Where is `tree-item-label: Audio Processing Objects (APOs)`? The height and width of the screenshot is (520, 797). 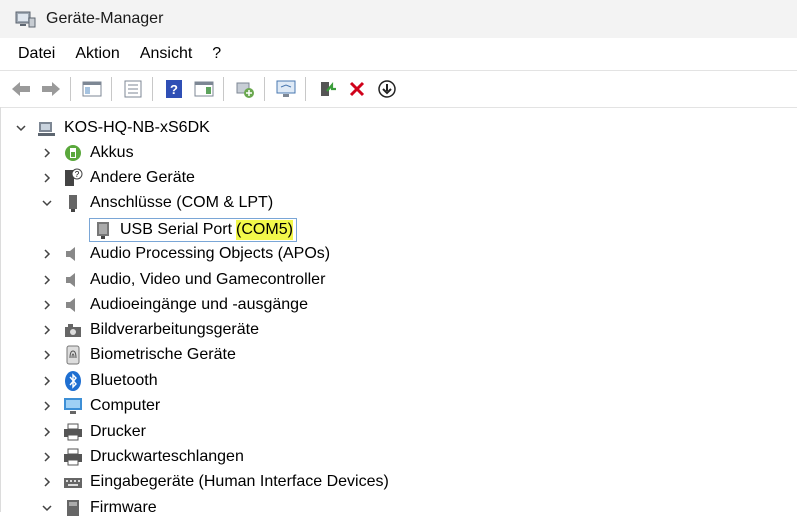 tree-item-label: Audio Processing Objects (APOs) is located at coordinates (210, 253).